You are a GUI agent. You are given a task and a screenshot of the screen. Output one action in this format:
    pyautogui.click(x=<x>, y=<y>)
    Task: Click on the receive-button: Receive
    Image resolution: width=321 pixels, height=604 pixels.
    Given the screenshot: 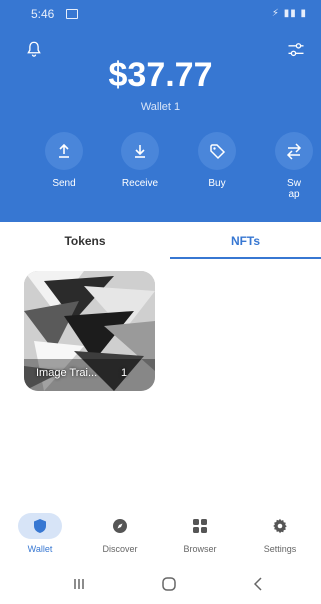 What is the action you would take?
    pyautogui.click(x=140, y=160)
    